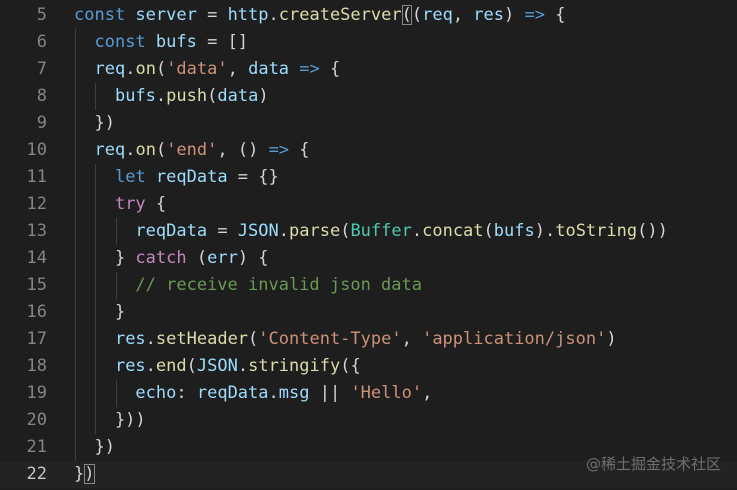 This screenshot has width=737, height=490. What do you see at coordinates (294, 393) in the screenshot?
I see `code-token: msg` at bounding box center [294, 393].